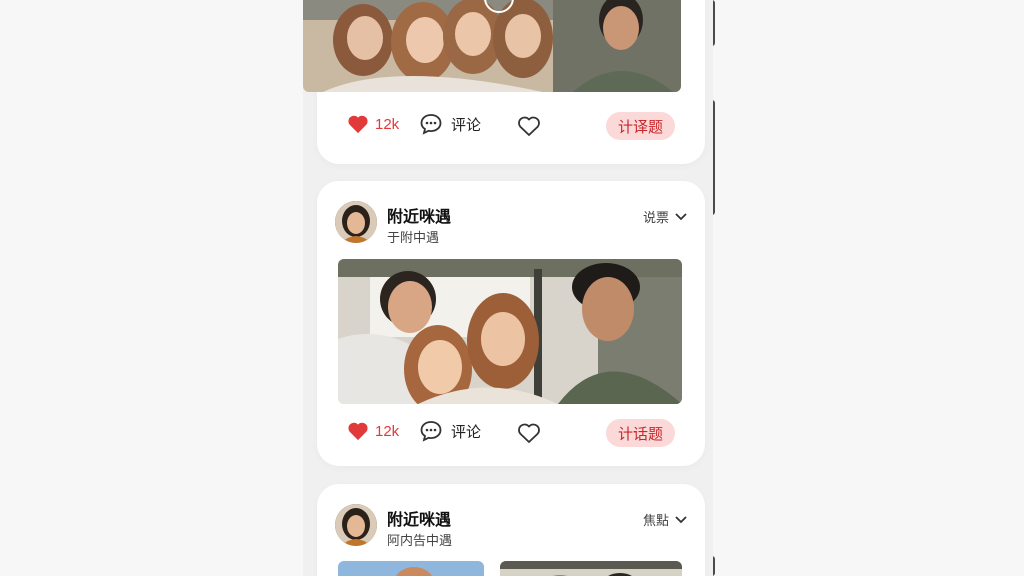 The width and height of the screenshot is (1024, 576). I want to click on post-photo-right, so click(591, 568).